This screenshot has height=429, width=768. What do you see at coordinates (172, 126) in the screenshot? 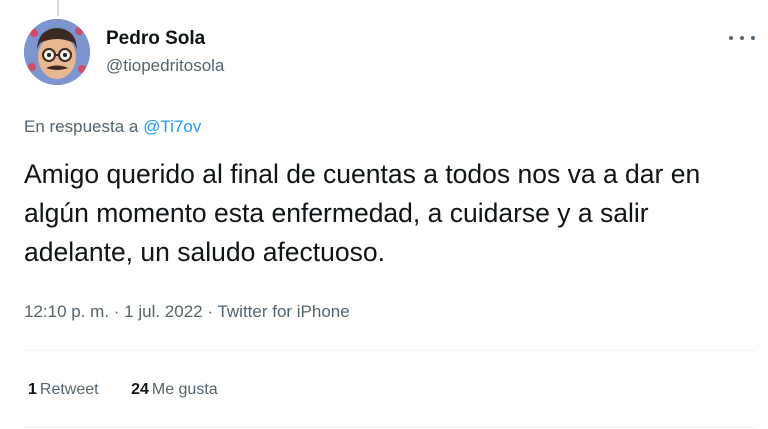
I see `reply-to-link: @Ti7ov` at bounding box center [172, 126].